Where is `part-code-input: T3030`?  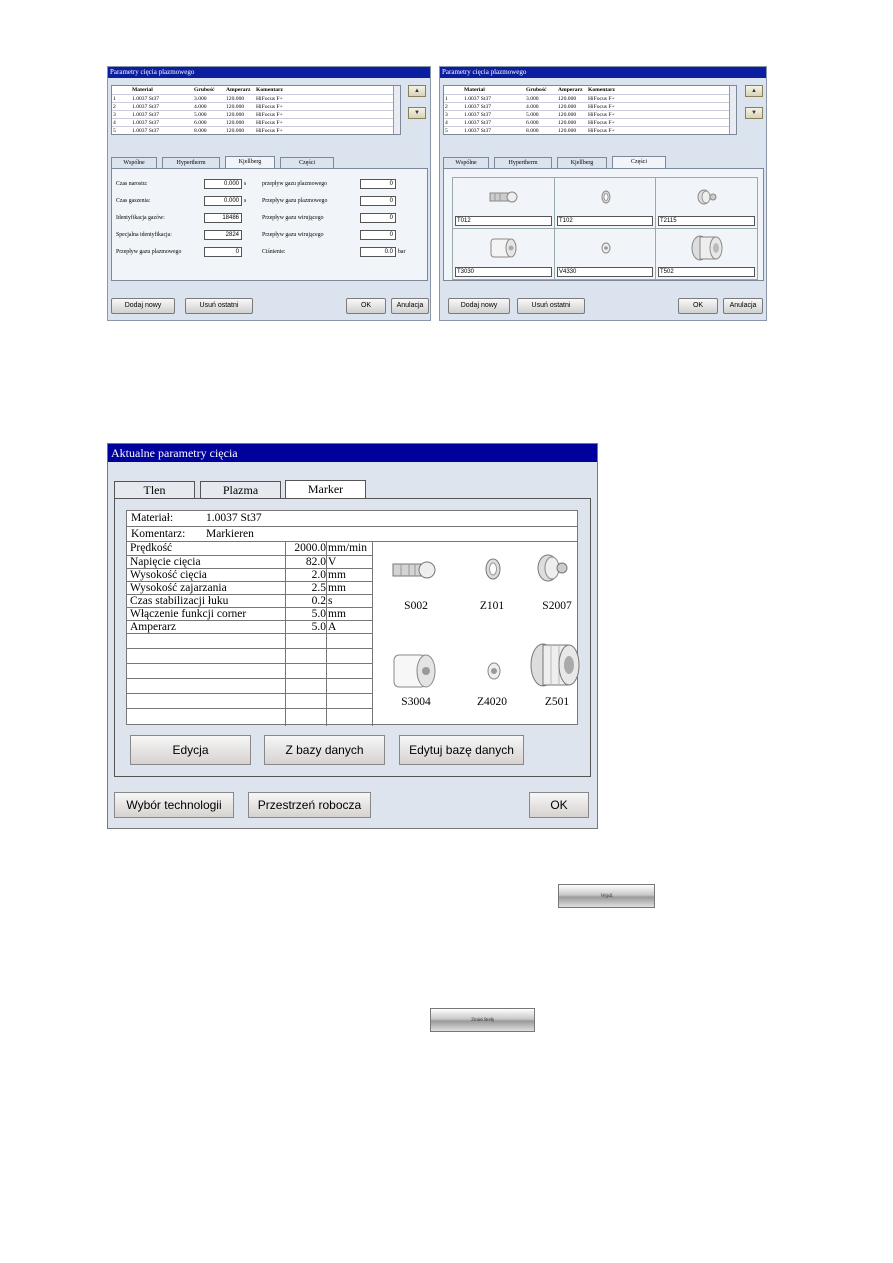
part-code-input: T3030 is located at coordinates (503, 272).